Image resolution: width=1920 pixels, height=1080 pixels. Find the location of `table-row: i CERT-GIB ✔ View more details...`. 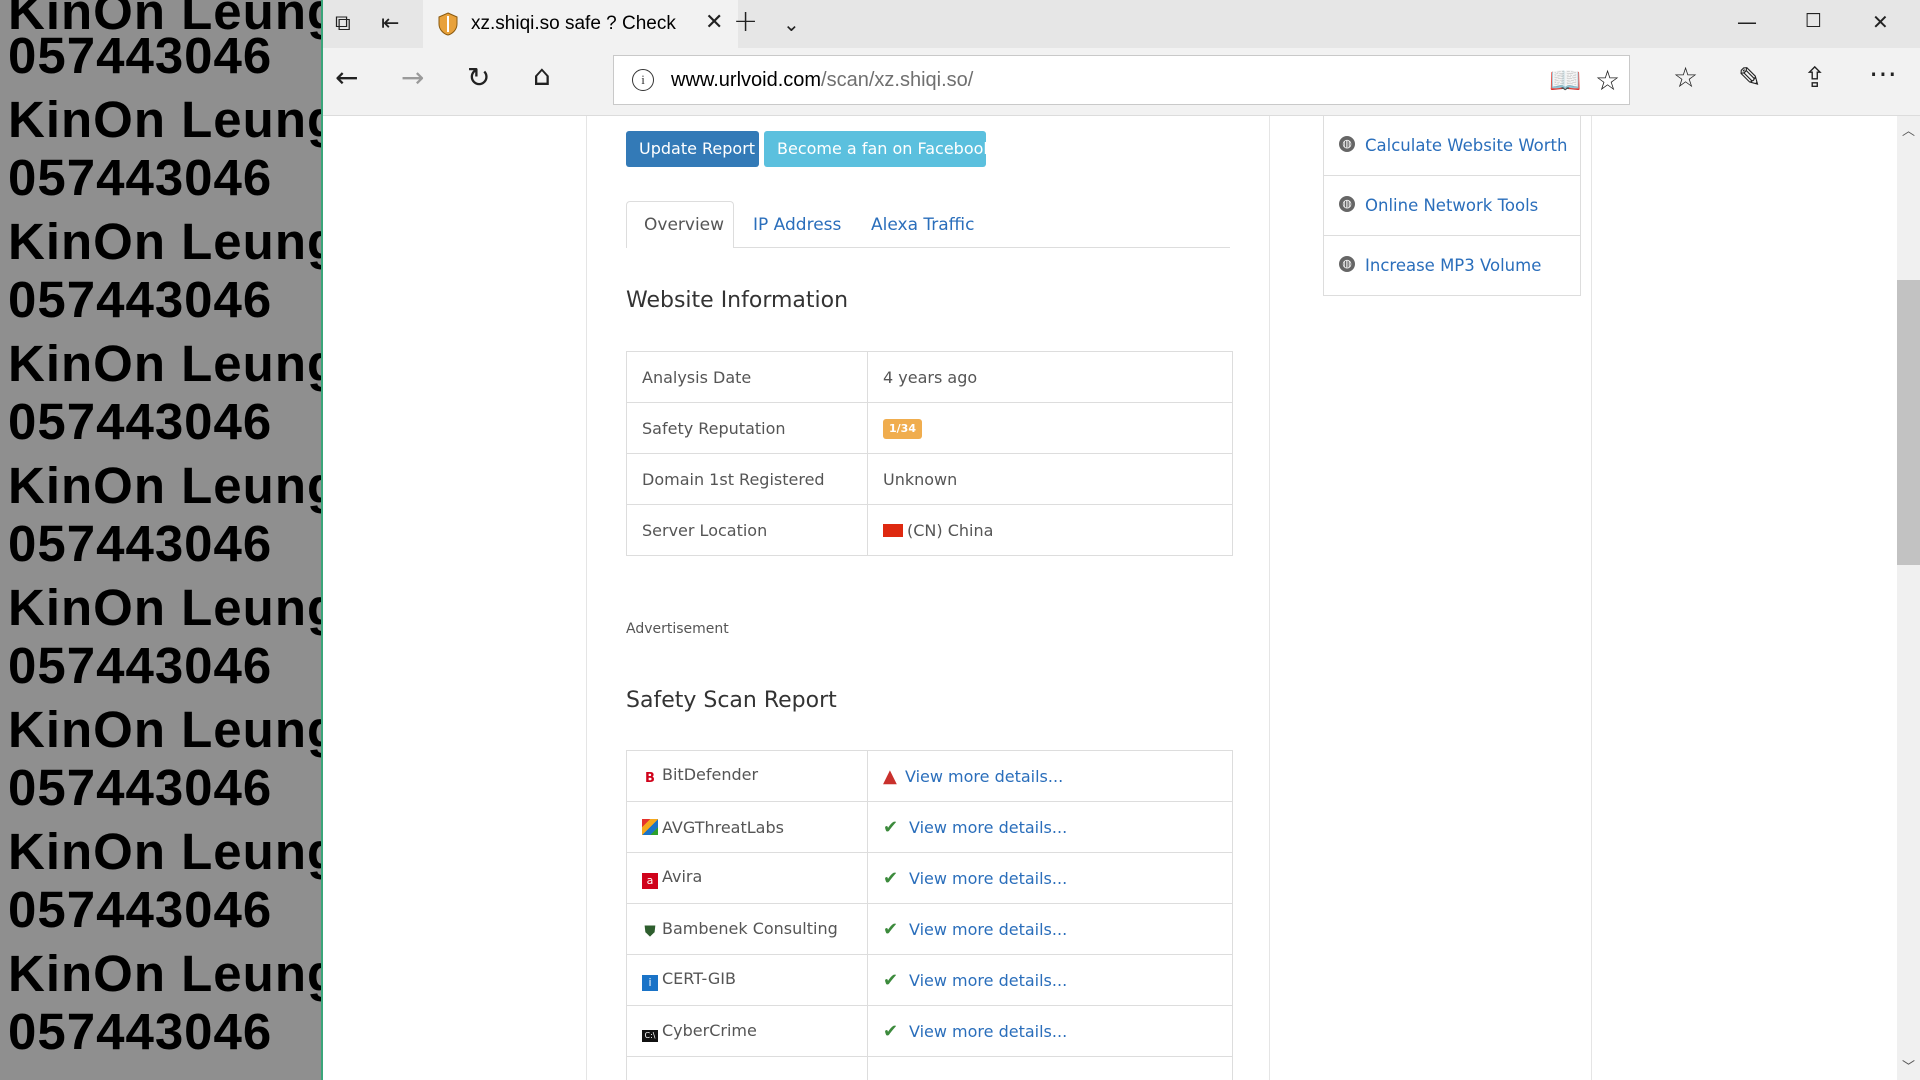

table-row: i CERT-GIB ✔ View more details... is located at coordinates (929, 980).